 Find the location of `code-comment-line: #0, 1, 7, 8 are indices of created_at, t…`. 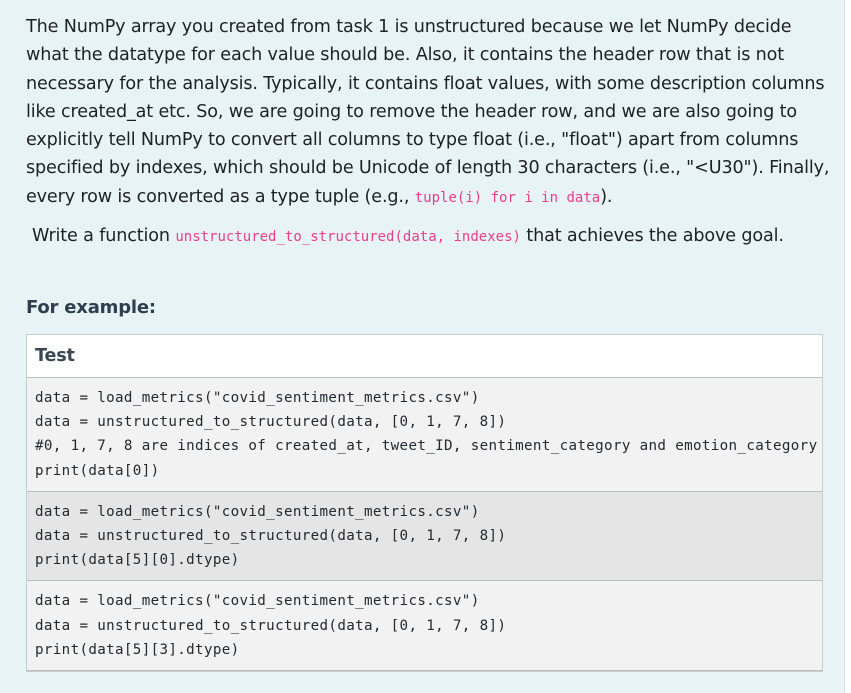

code-comment-line: #0, 1, 7, 8 are indices of created_at, t… is located at coordinates (426, 446).